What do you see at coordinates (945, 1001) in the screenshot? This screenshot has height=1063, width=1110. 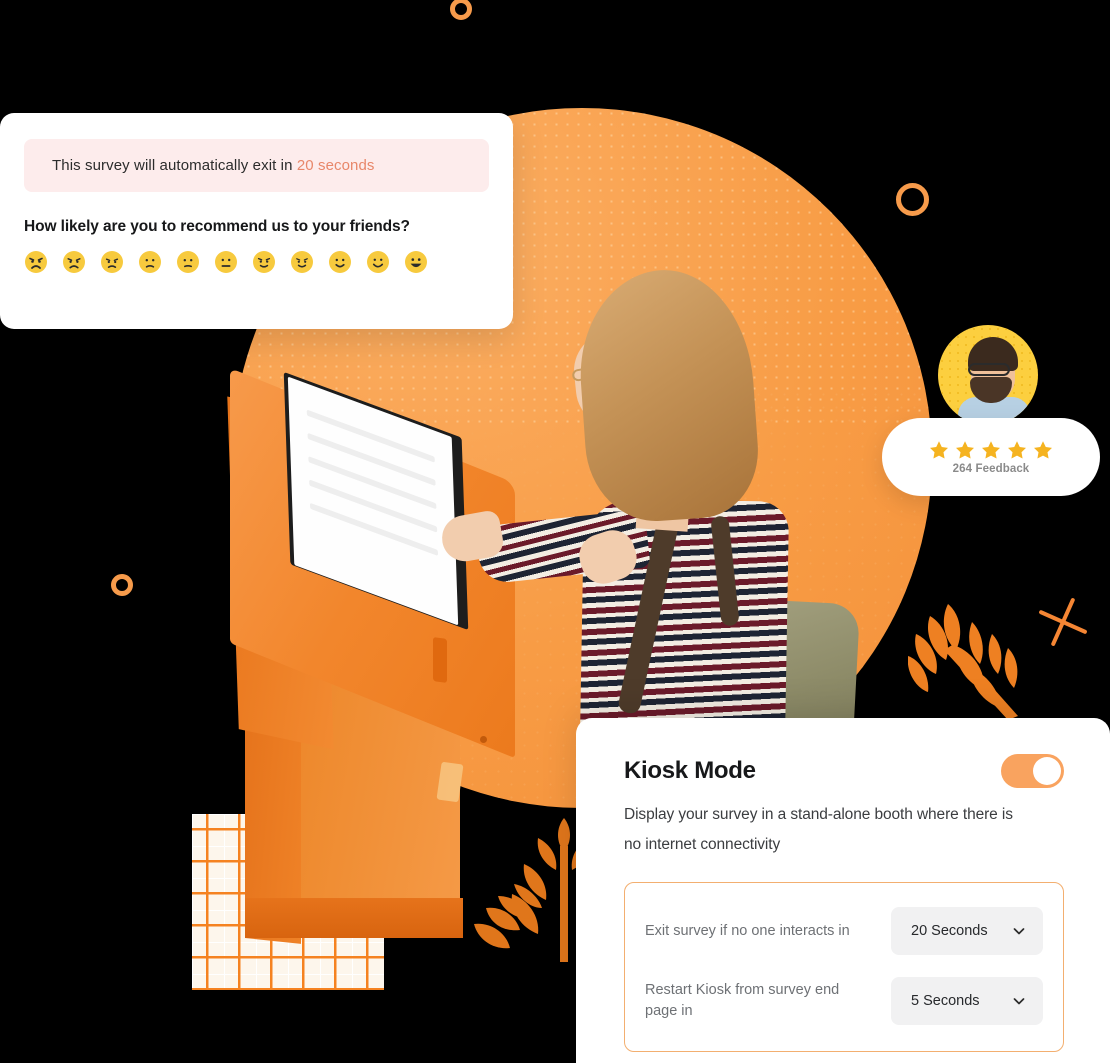 I see `restart-kiosk-delay-value: 5 Seconds` at bounding box center [945, 1001].